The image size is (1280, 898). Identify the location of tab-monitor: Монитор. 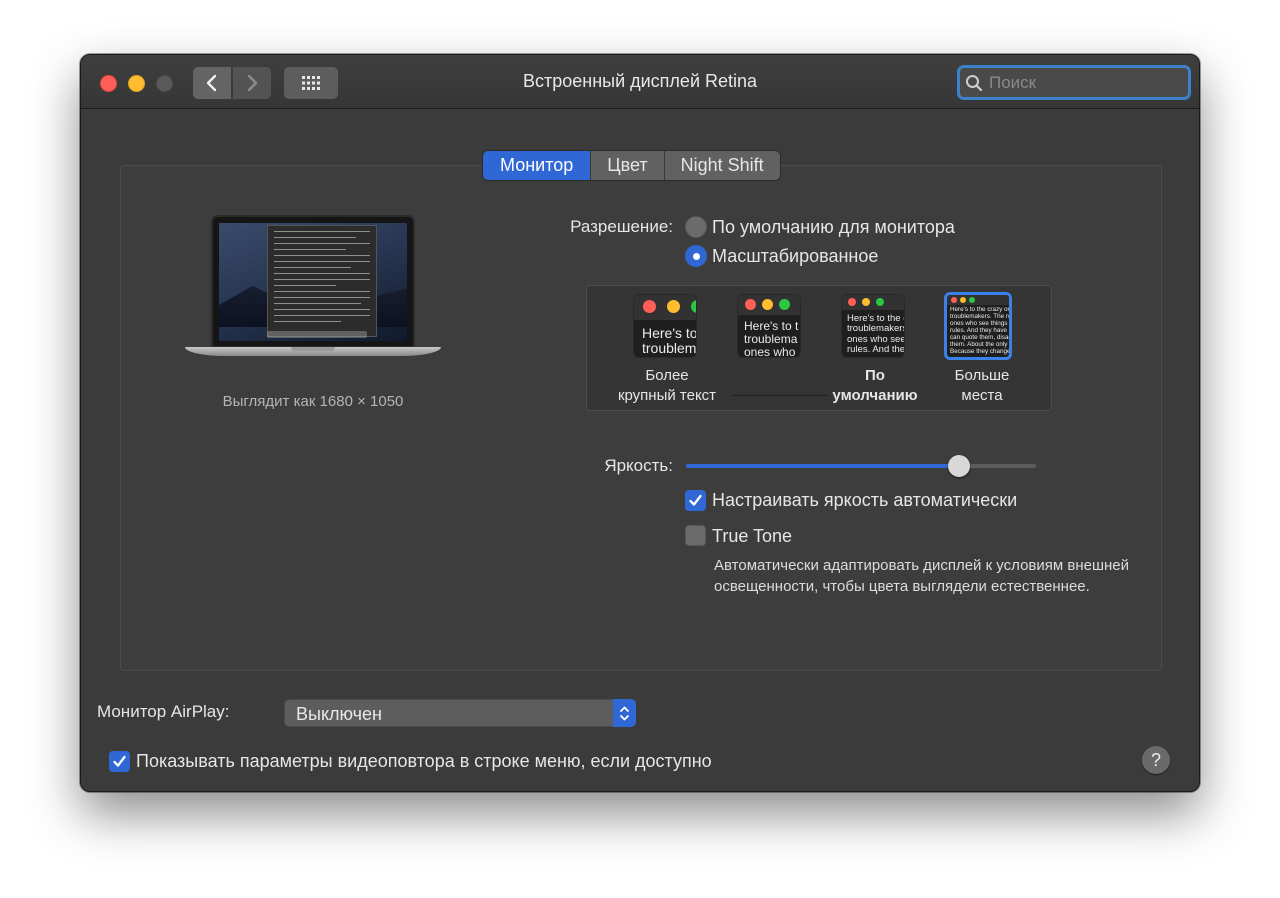
(537, 165).